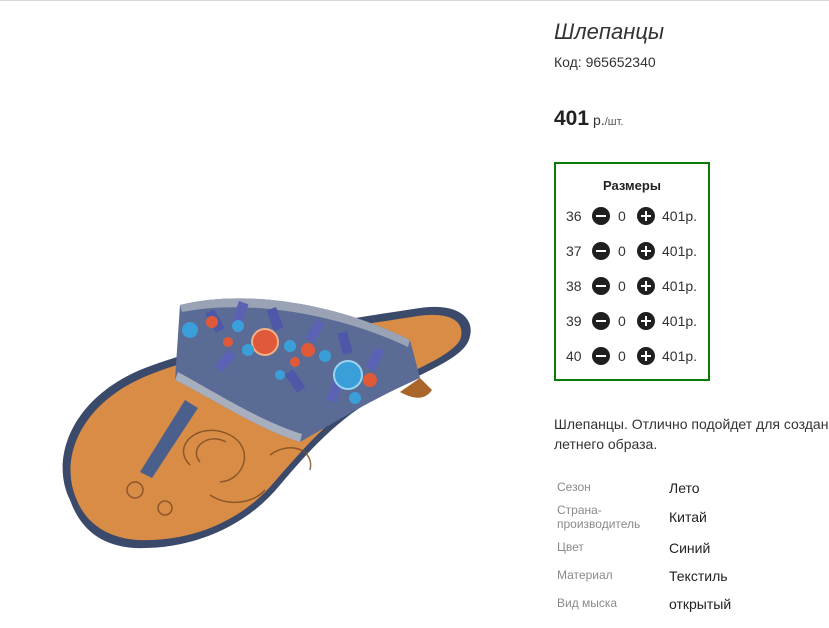 The width and height of the screenshot is (829, 628). What do you see at coordinates (632, 217) in the screenshot?
I see `size-row-36: 36 0 401р.` at bounding box center [632, 217].